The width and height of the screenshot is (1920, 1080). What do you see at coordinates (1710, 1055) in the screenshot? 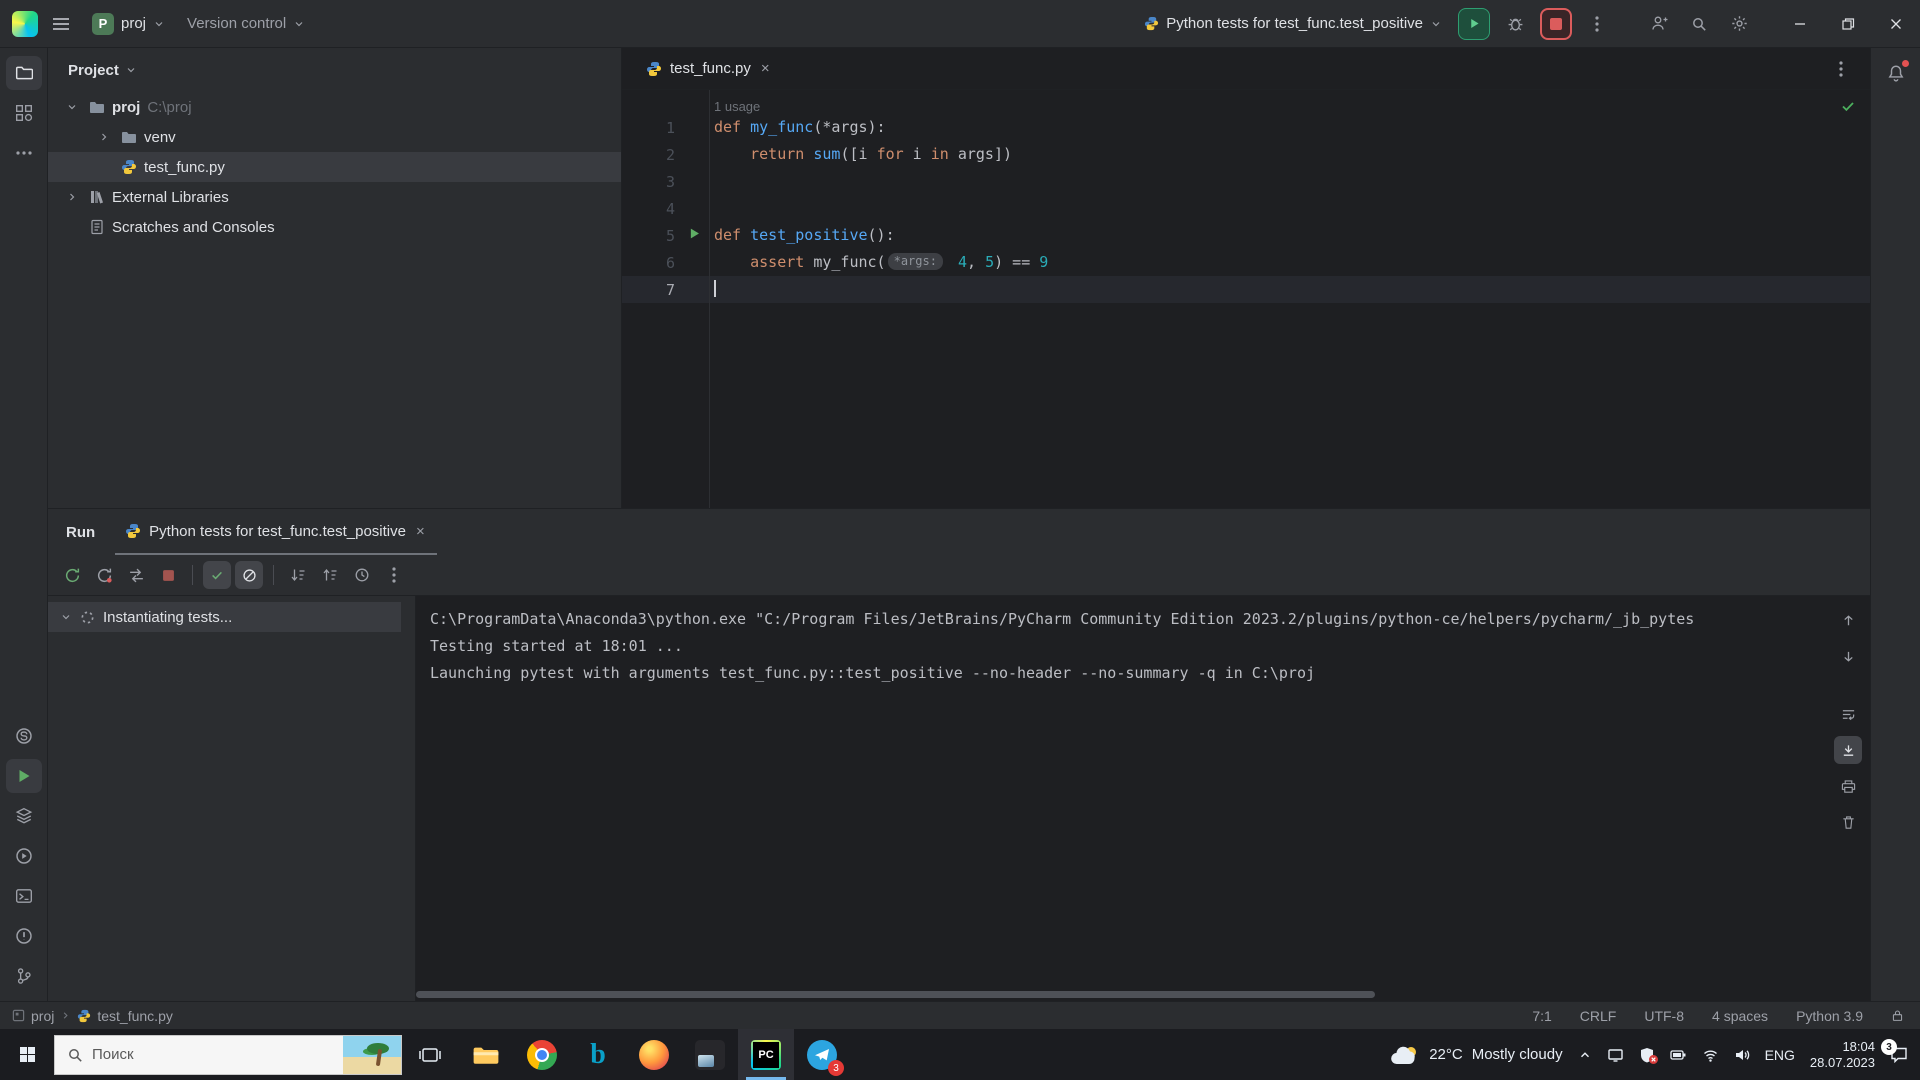
I see `tray-network-icon` at bounding box center [1710, 1055].